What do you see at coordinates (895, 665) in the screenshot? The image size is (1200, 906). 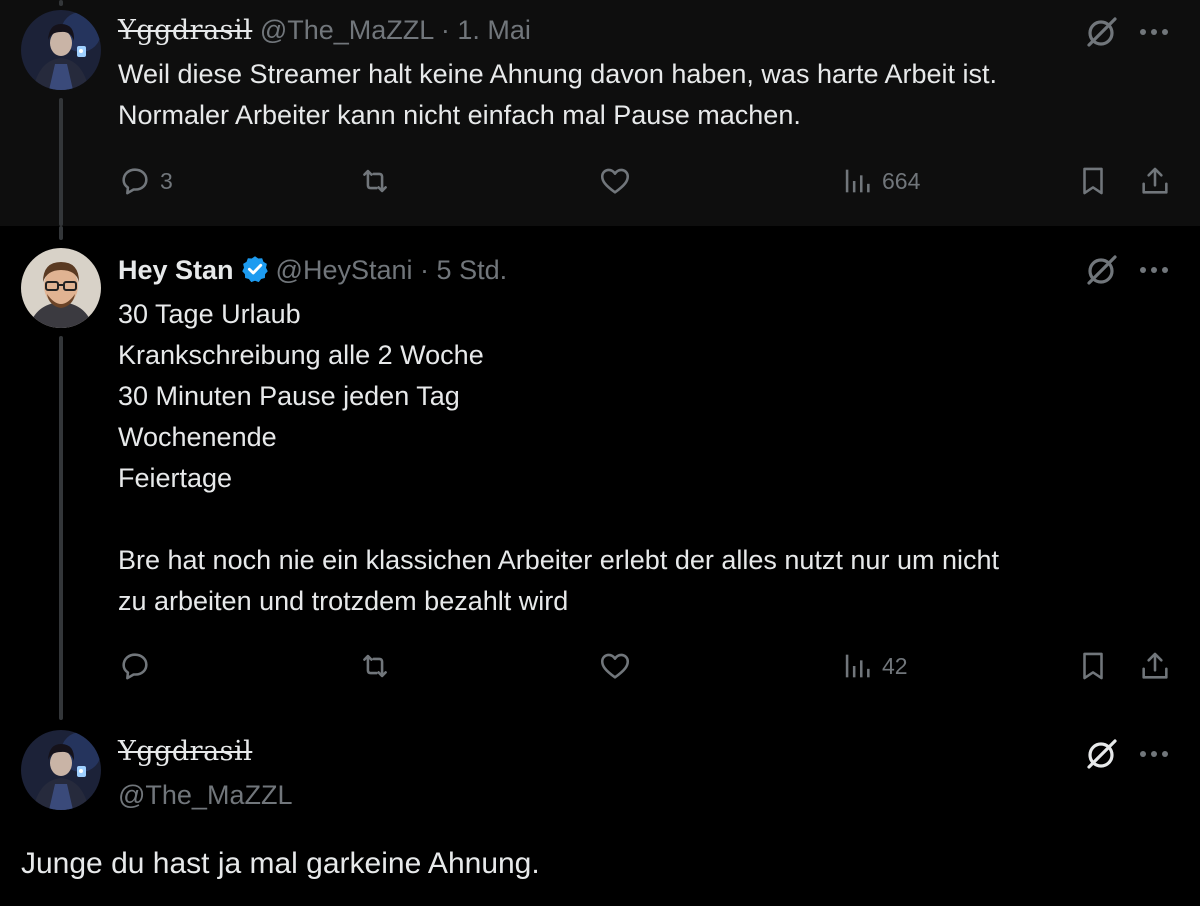 I see `views-count: 42` at bounding box center [895, 665].